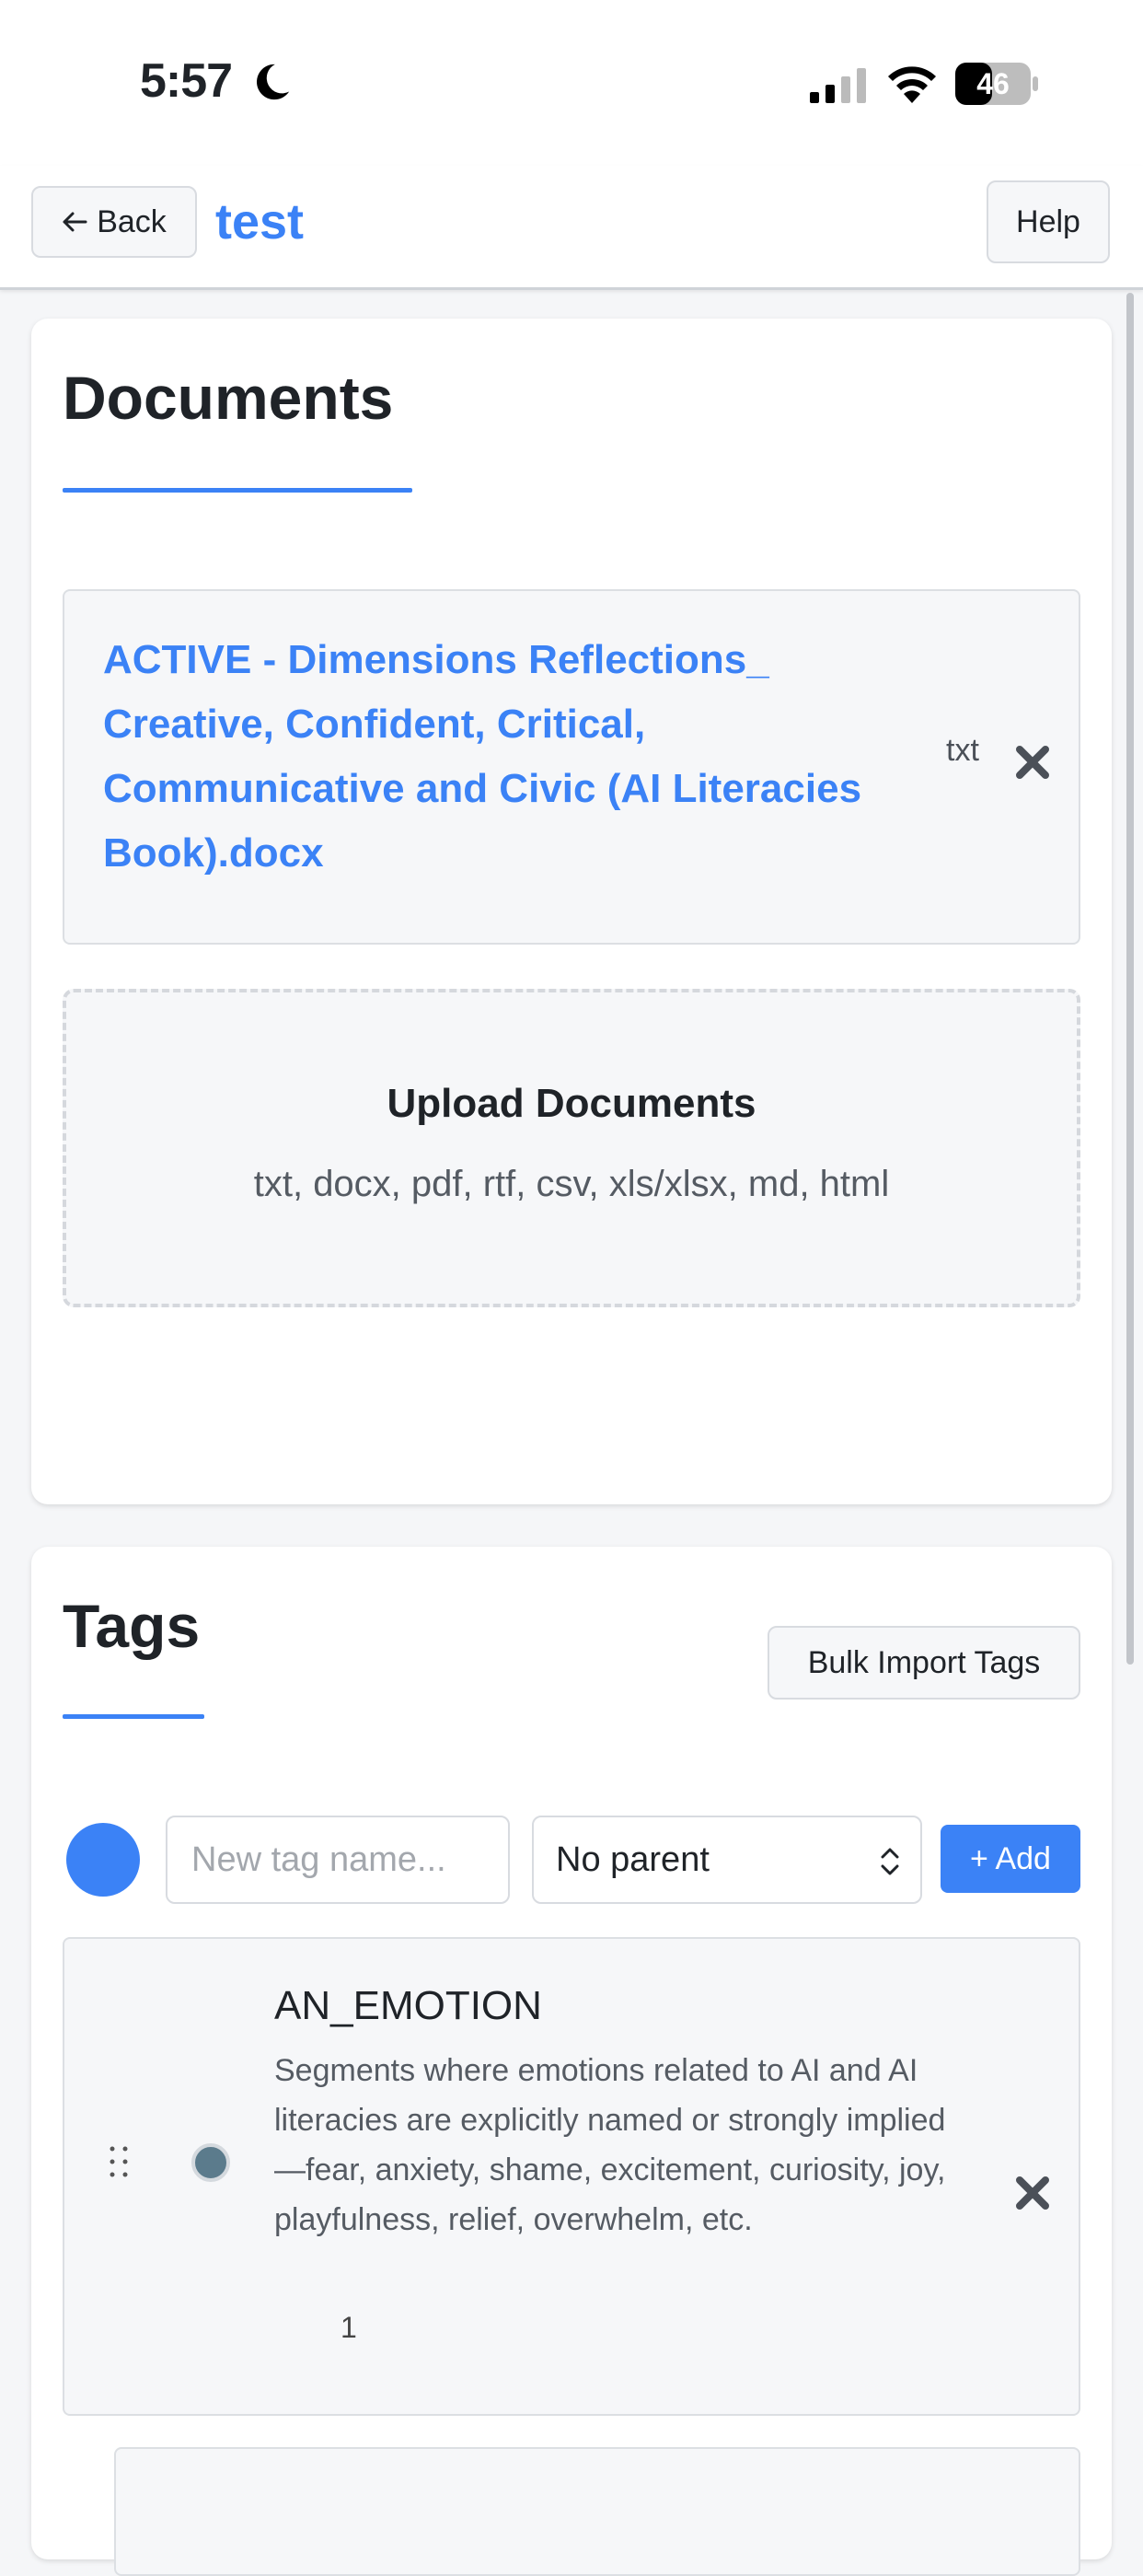  Describe the element at coordinates (1049, 221) in the screenshot. I see `help-button: Help` at that location.